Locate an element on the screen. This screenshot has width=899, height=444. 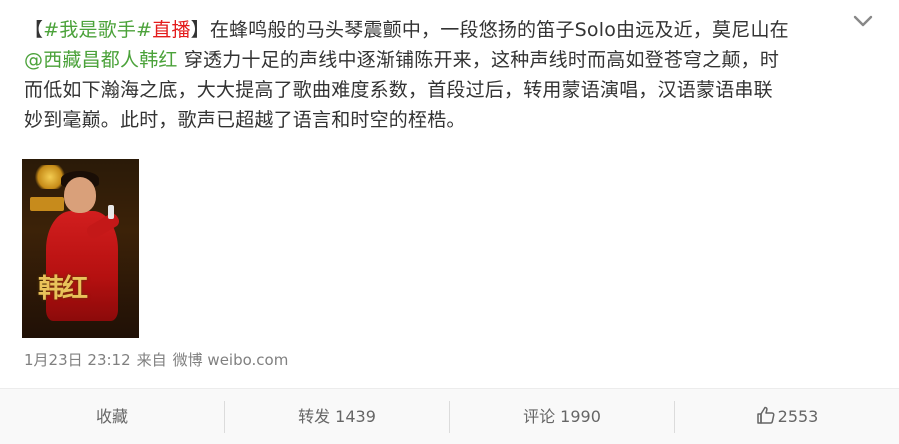
repost-button: 转发 1439 is located at coordinates (337, 416).